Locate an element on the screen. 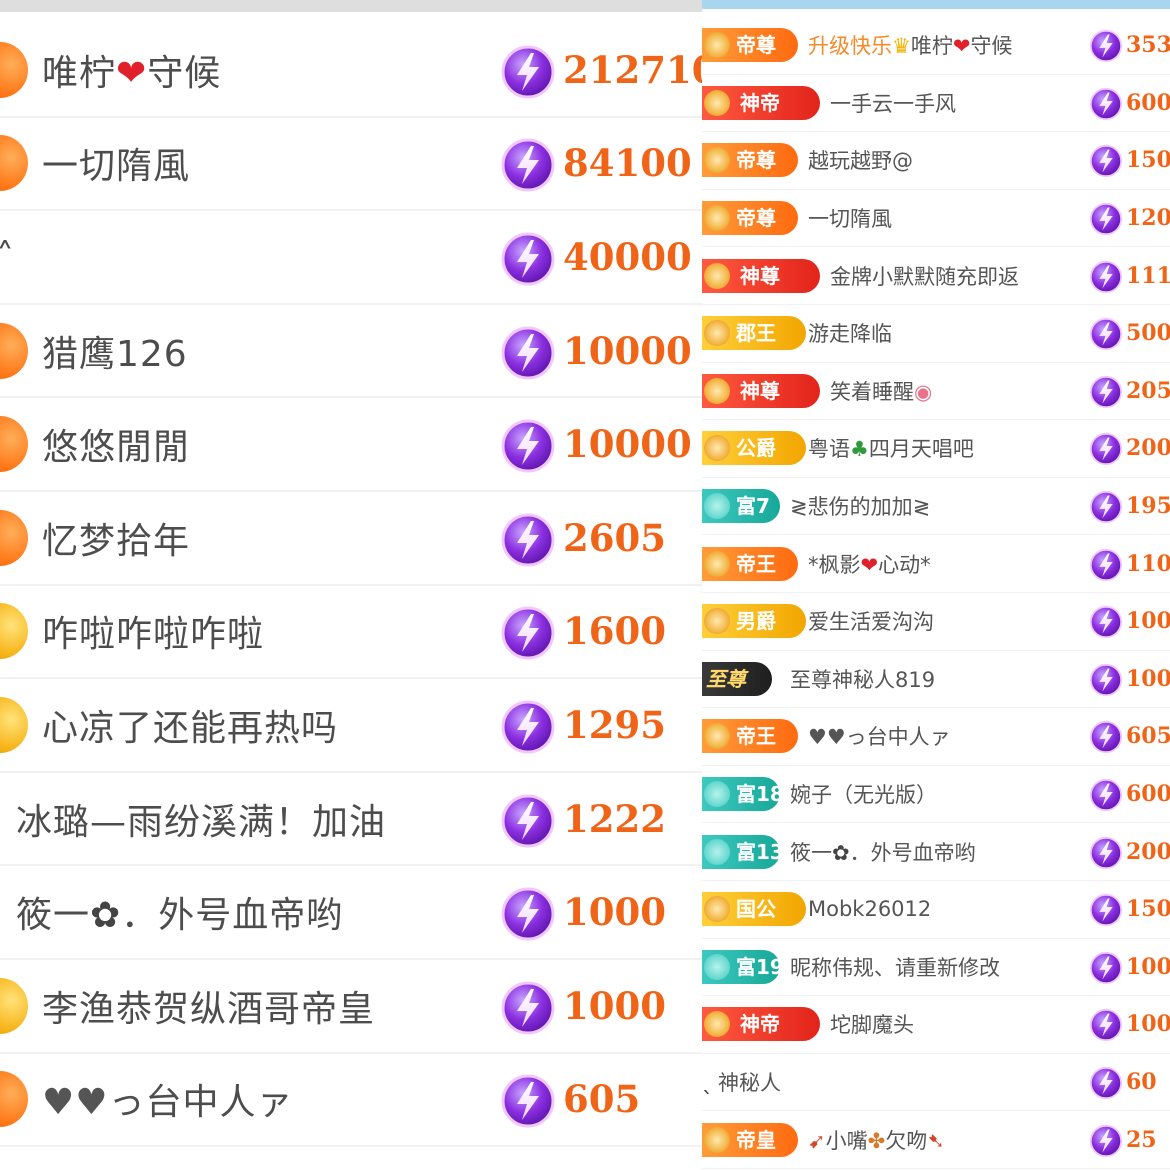 The height and width of the screenshot is (1170, 1170). list-item: 帝尊 一切隋風 120 is located at coordinates (936, 219).